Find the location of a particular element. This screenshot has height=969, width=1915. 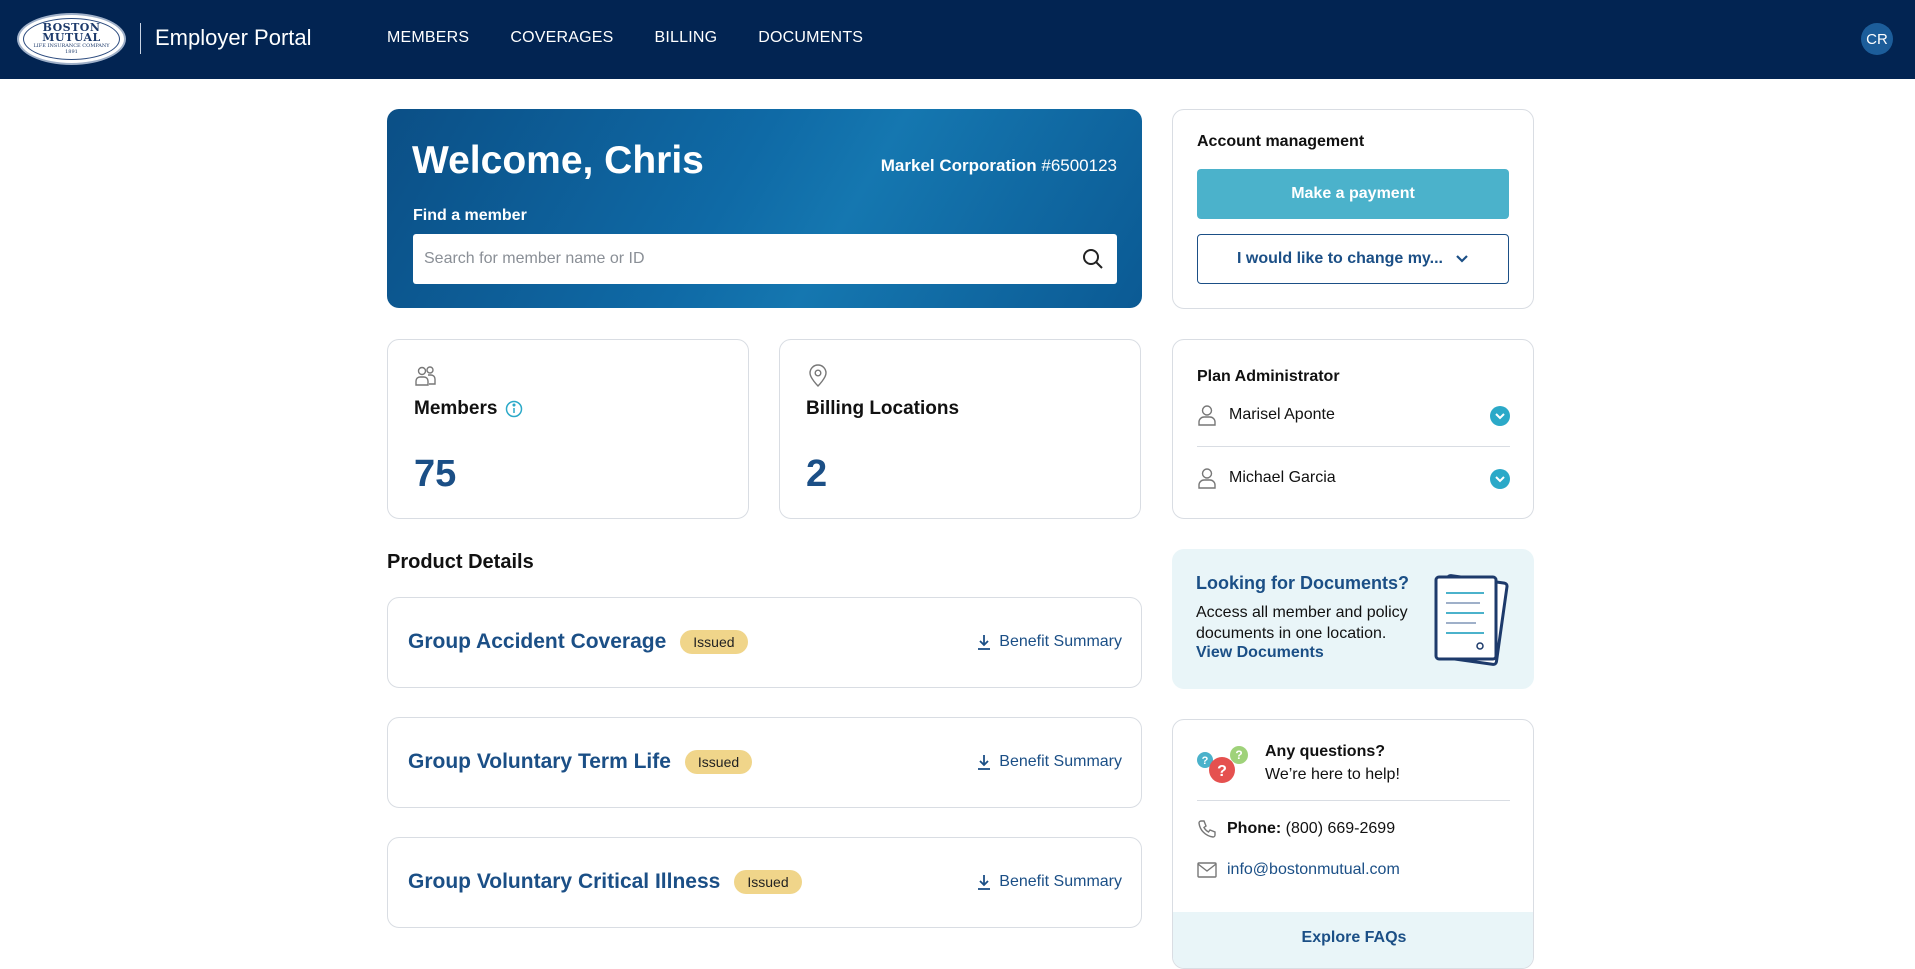

documents-illustration-icon is located at coordinates (1471, 620).